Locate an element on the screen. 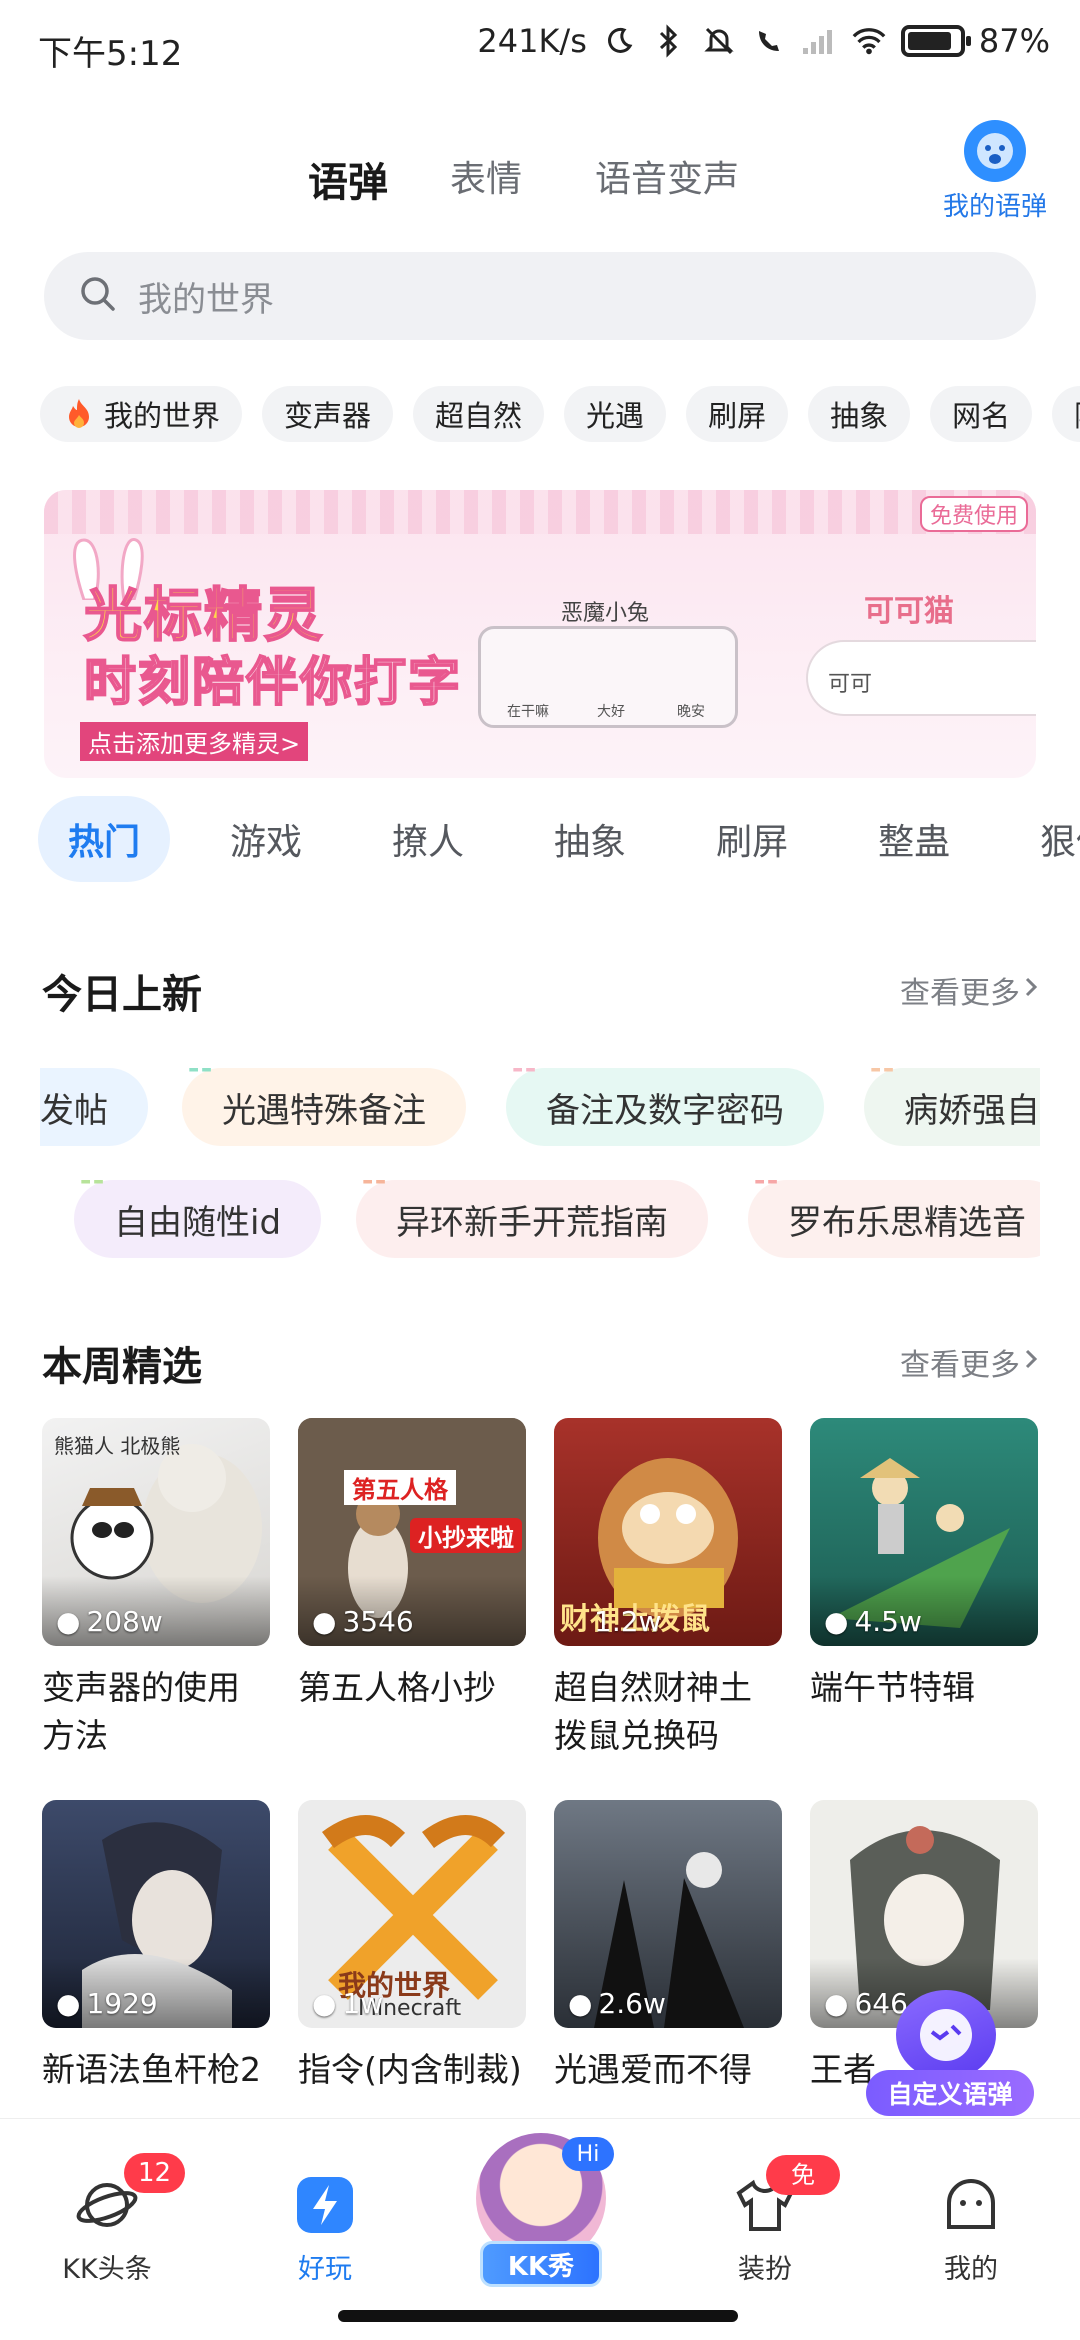 The width and height of the screenshot is (1080, 2340). status-bar: 下午5:12 241K/s 87% is located at coordinates (540, 45).